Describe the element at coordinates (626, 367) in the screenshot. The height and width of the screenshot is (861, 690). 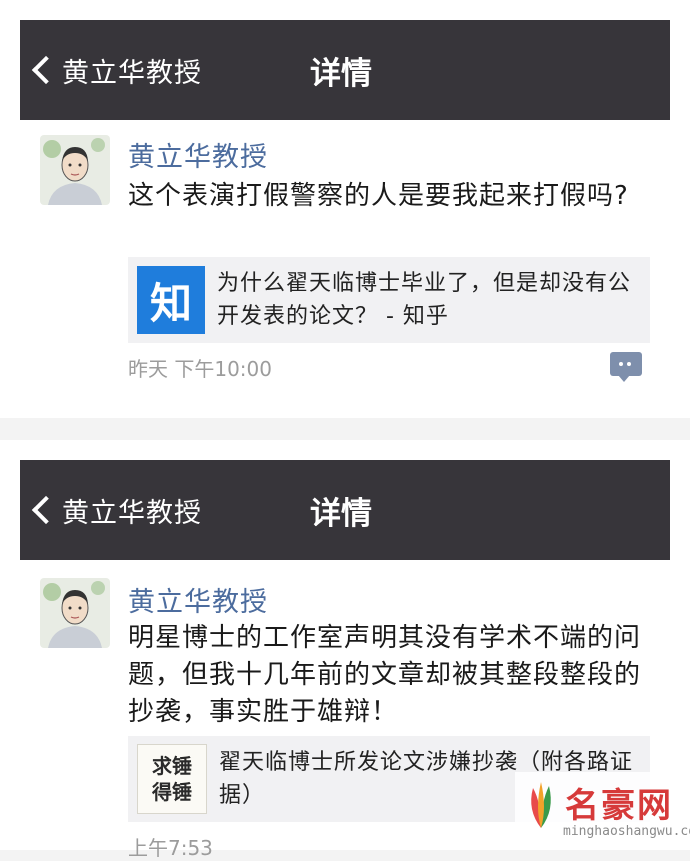
I see `comment-icon` at that location.